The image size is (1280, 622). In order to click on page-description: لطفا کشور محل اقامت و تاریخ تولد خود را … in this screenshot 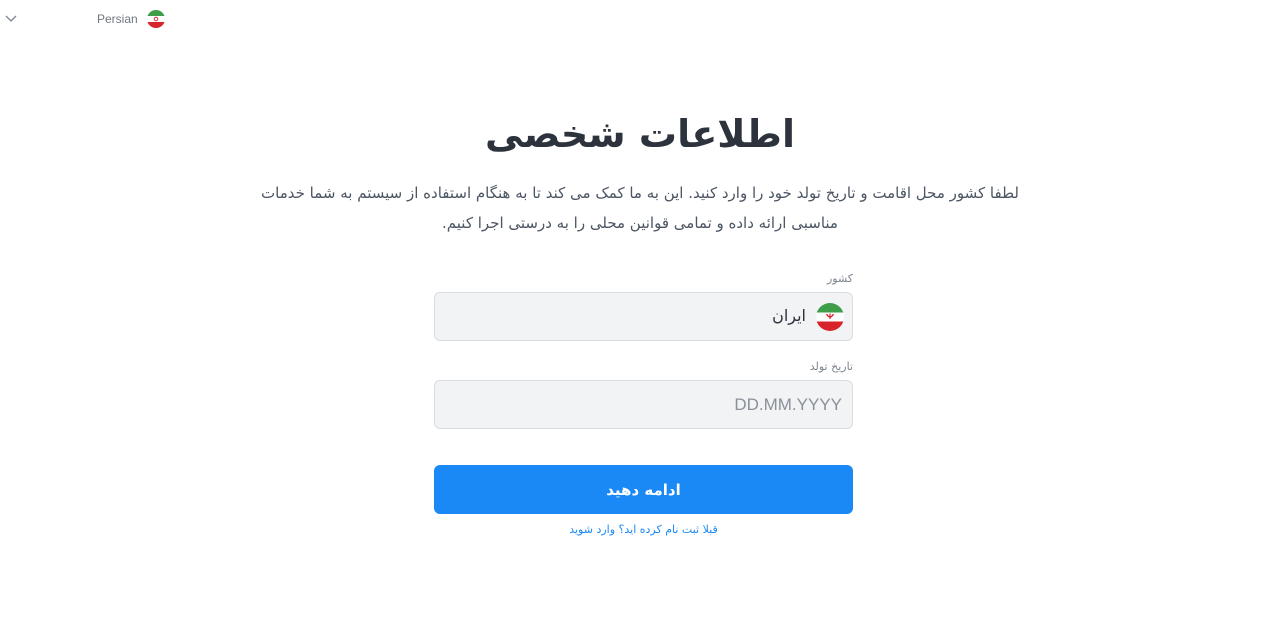, I will do `click(640, 208)`.